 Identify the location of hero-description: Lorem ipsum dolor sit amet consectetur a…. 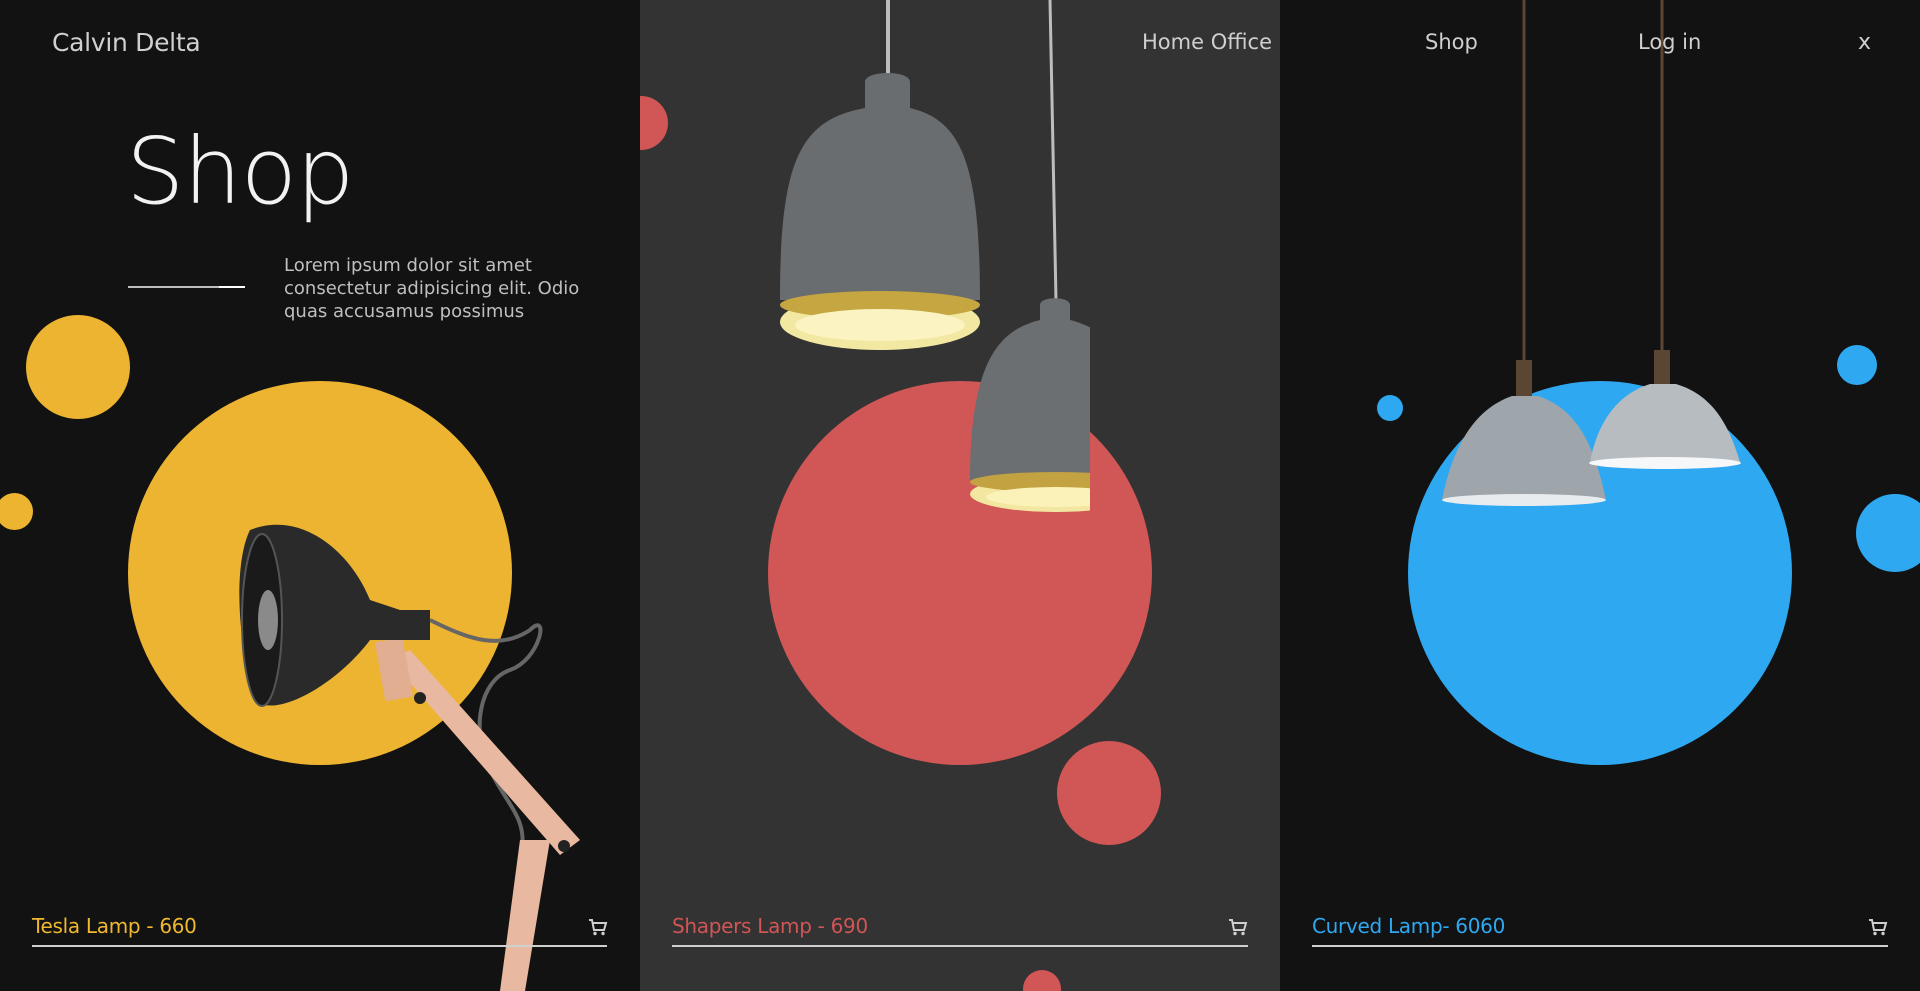
(432, 288).